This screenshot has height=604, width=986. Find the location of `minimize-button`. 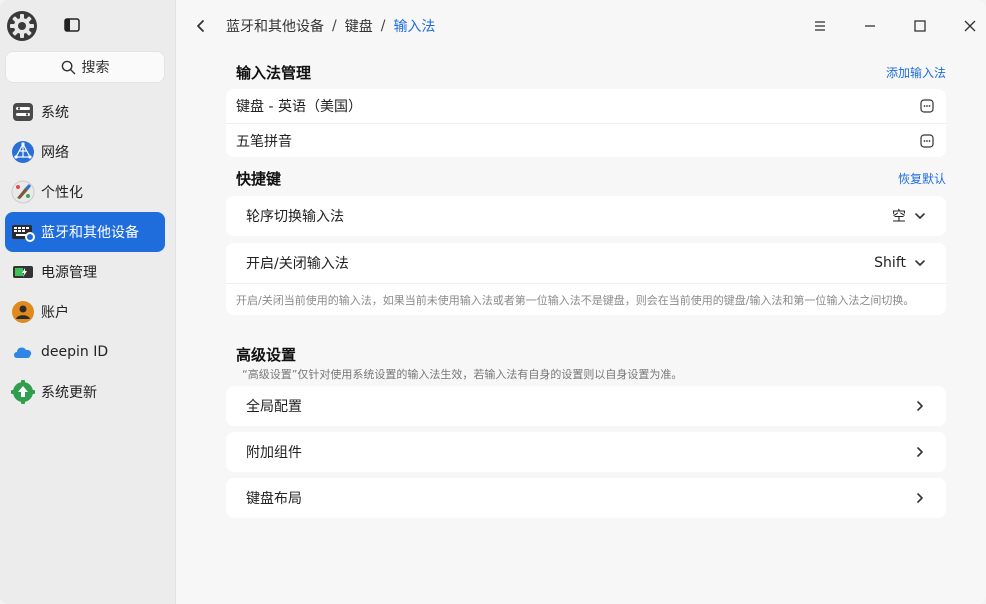

minimize-button is located at coordinates (870, 26).